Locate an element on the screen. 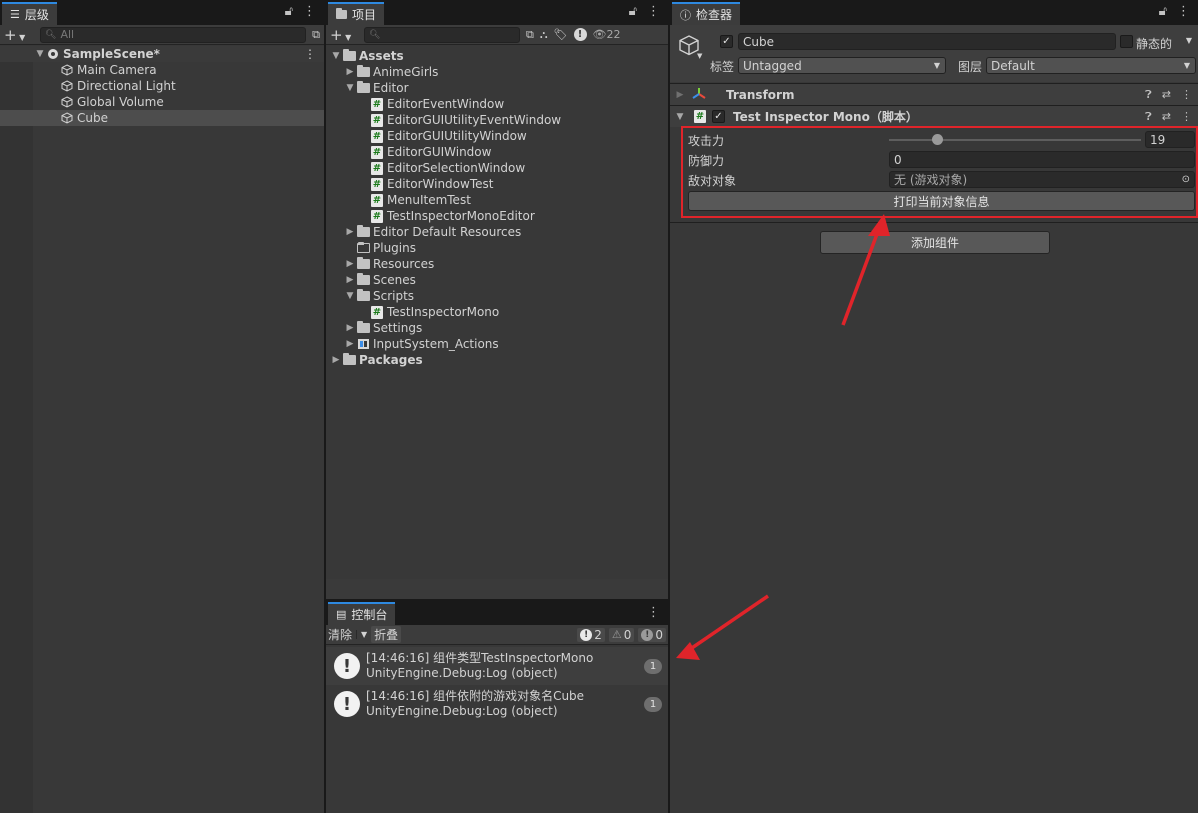 This screenshot has height=813, width=1198. chevron-down-icon: ▼ is located at coordinates (1186, 65).